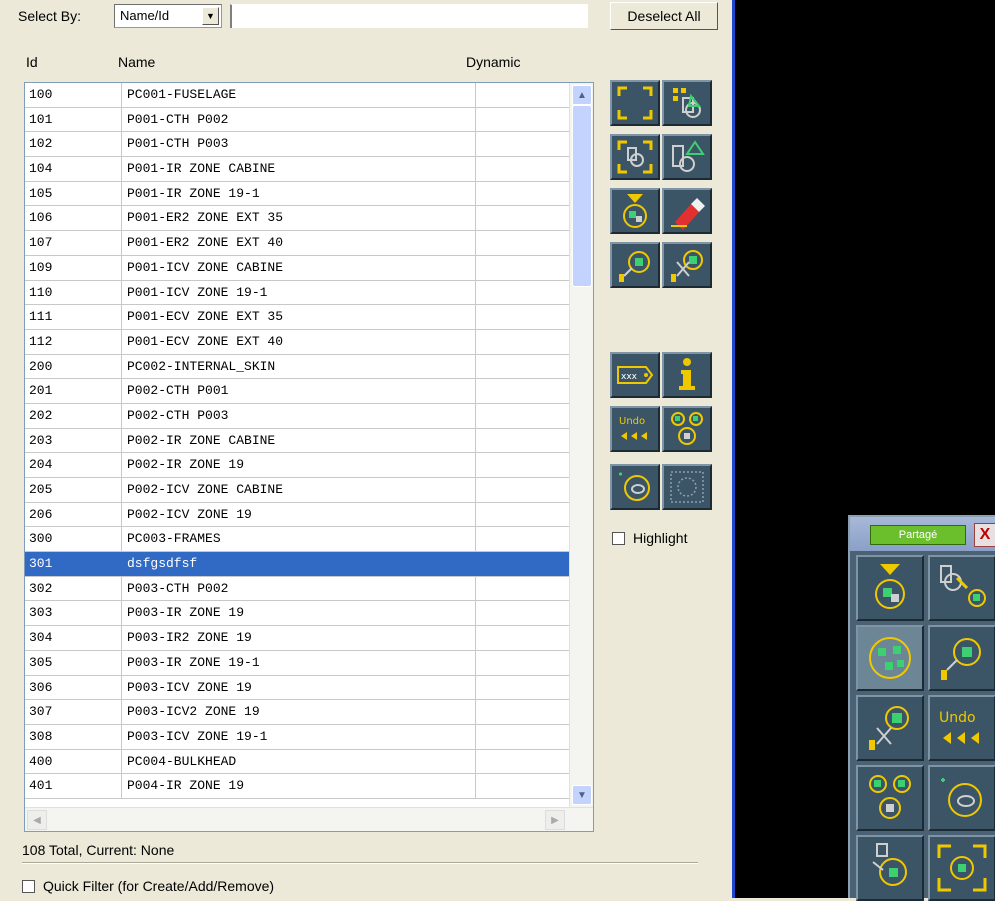 The width and height of the screenshot is (995, 901). I want to click on table-row: 112 P001-ECV ZONE EXT 40, so click(297, 342).